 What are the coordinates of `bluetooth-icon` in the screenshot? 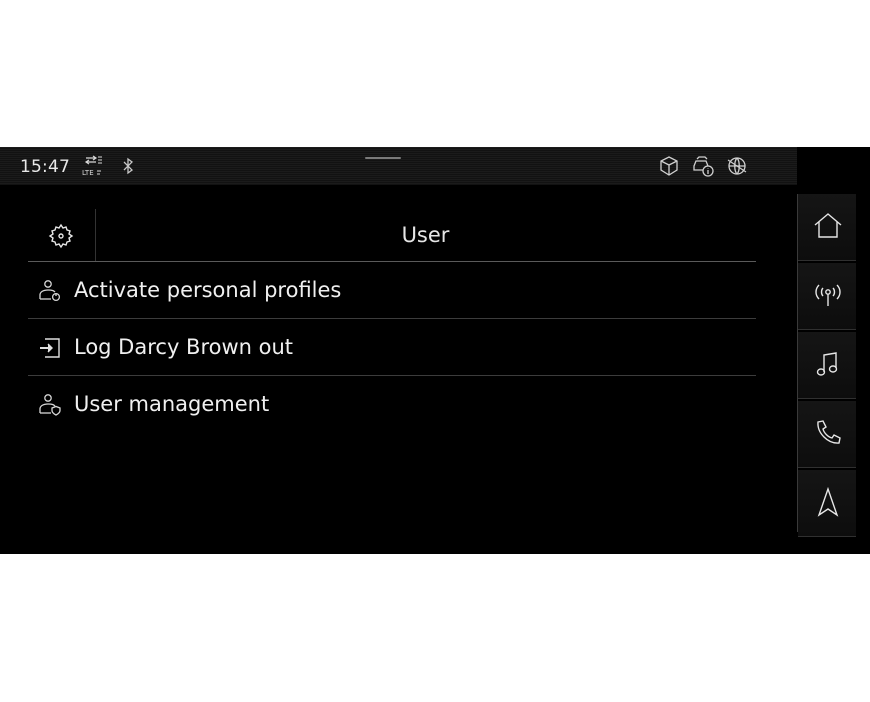 It's located at (128, 166).